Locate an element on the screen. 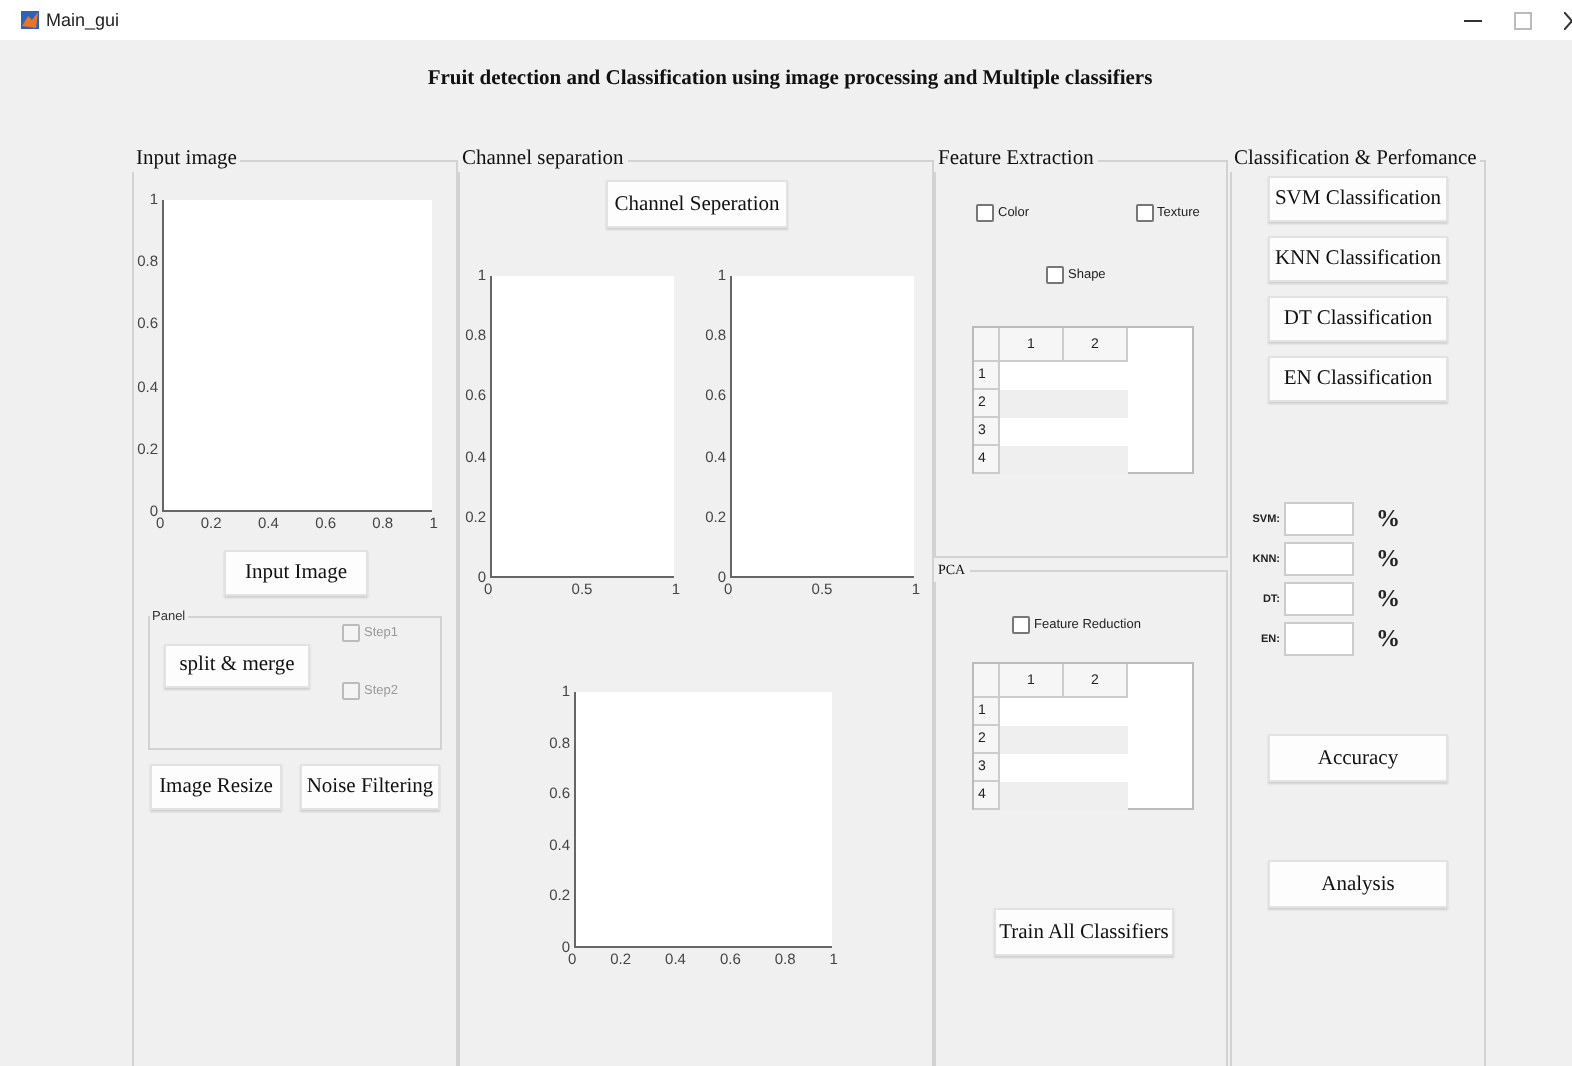  button: Input Image is located at coordinates (296, 573).